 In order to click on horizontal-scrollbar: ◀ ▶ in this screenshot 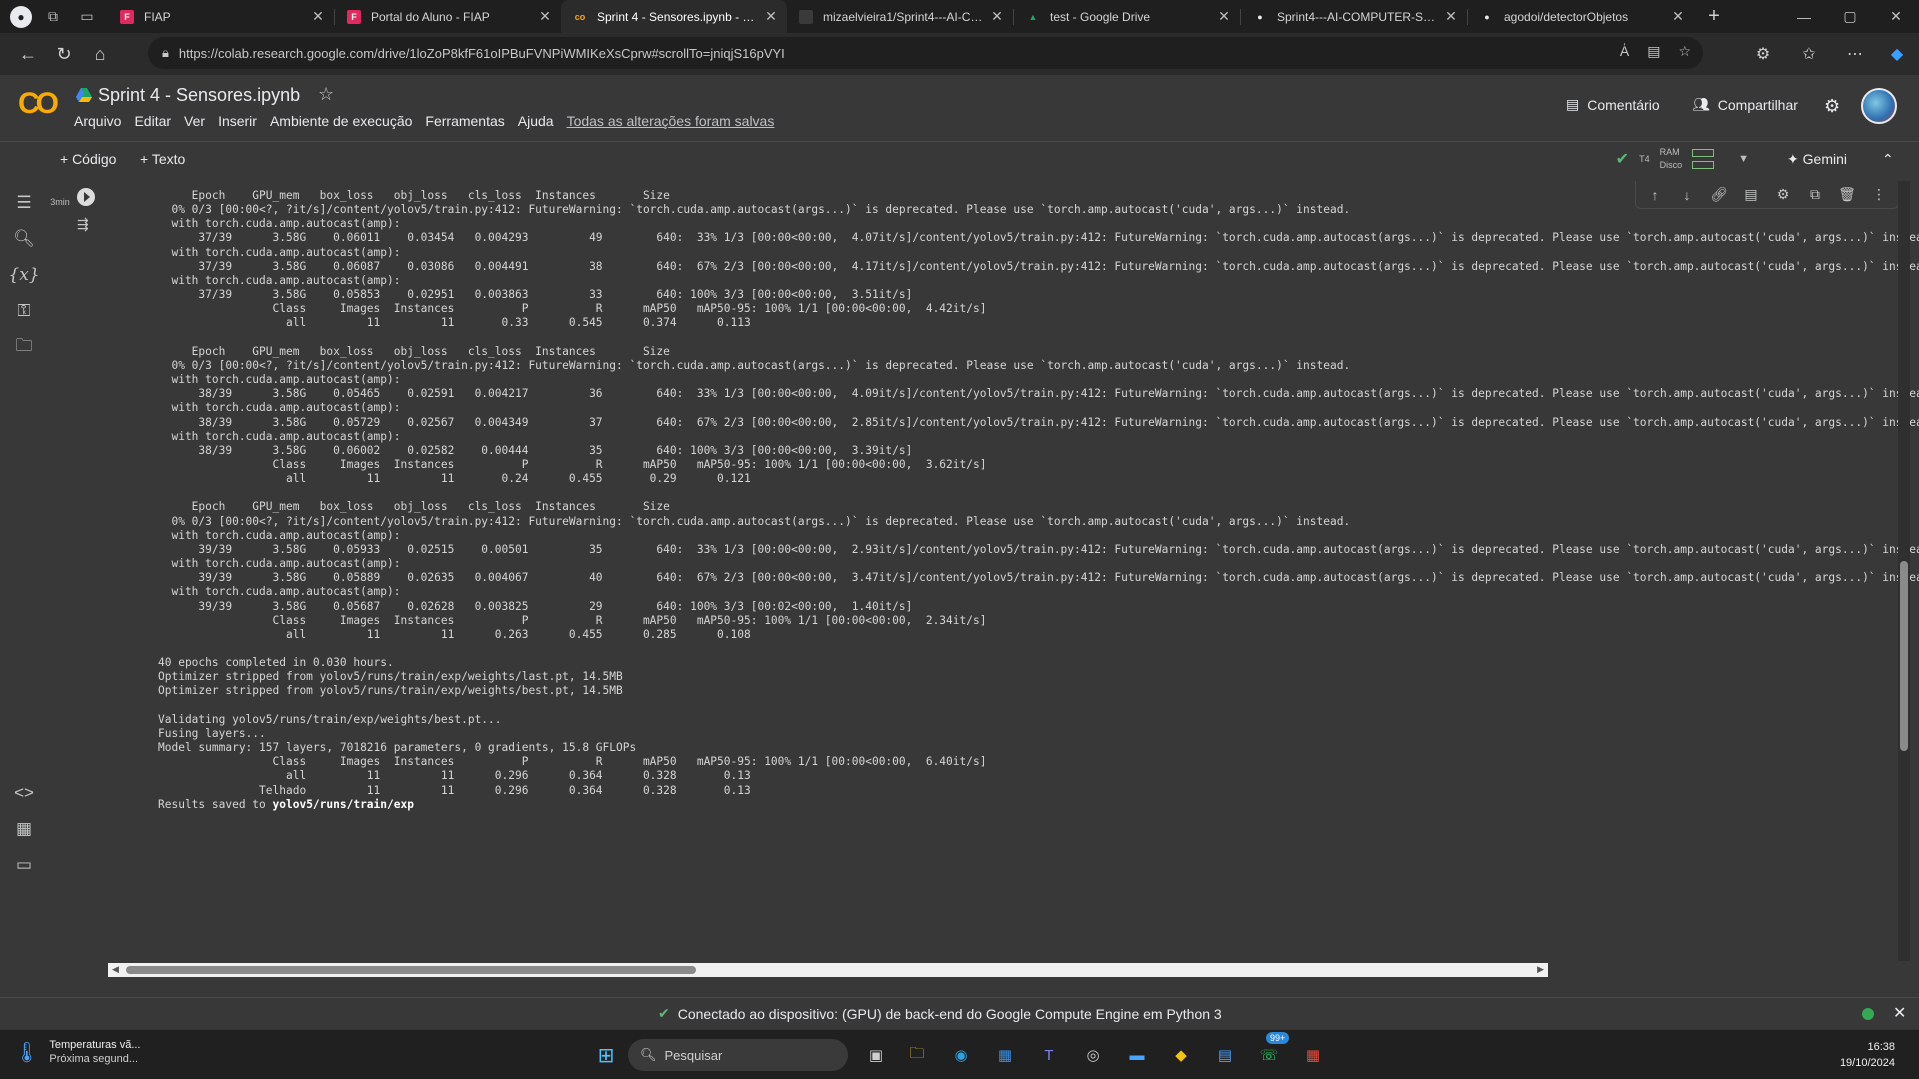, I will do `click(828, 970)`.